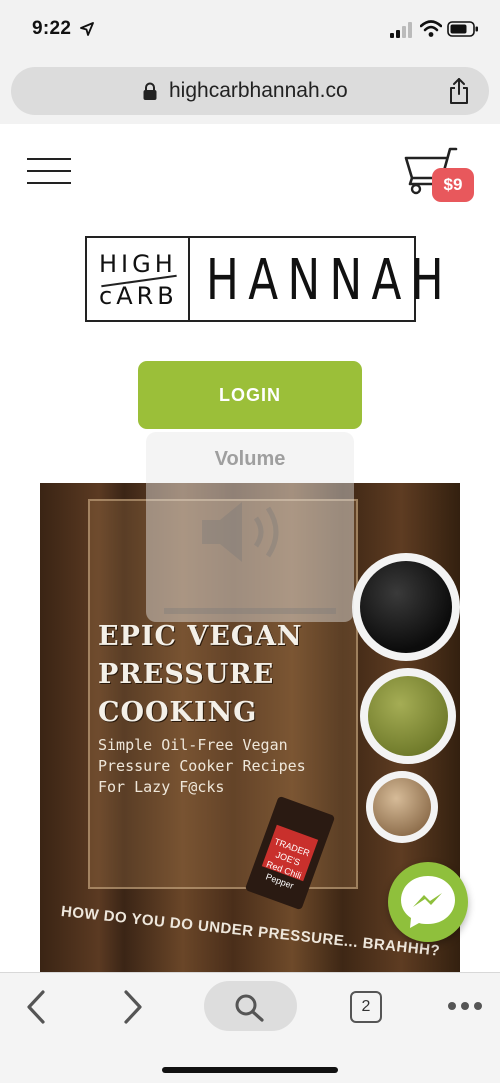 Image resolution: width=500 pixels, height=1083 pixels. What do you see at coordinates (250, 30) in the screenshot?
I see `status-bar: 9:22` at bounding box center [250, 30].